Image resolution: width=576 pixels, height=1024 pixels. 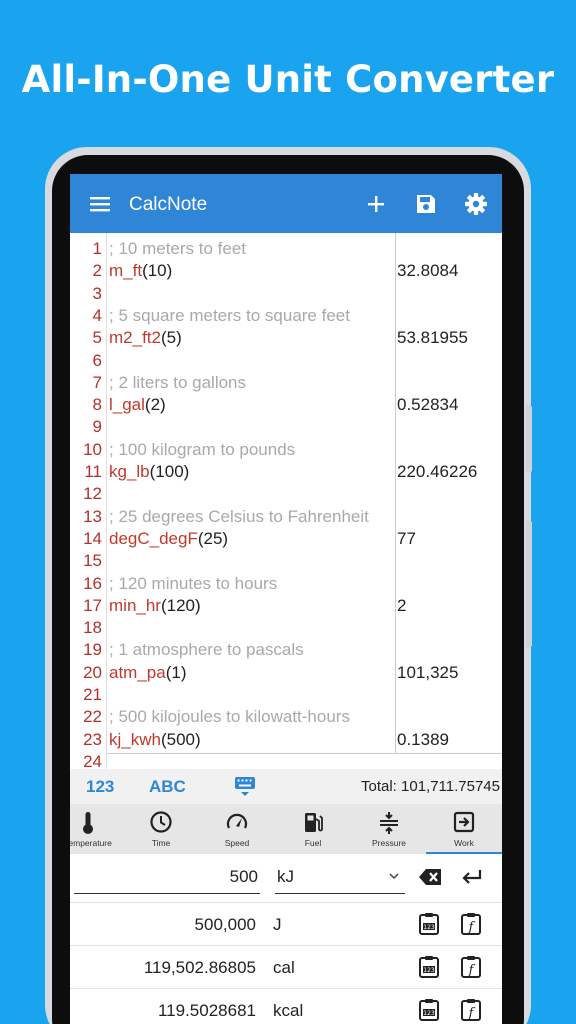 What do you see at coordinates (135, 338) in the screenshot?
I see `function-name: m2_ft2` at bounding box center [135, 338].